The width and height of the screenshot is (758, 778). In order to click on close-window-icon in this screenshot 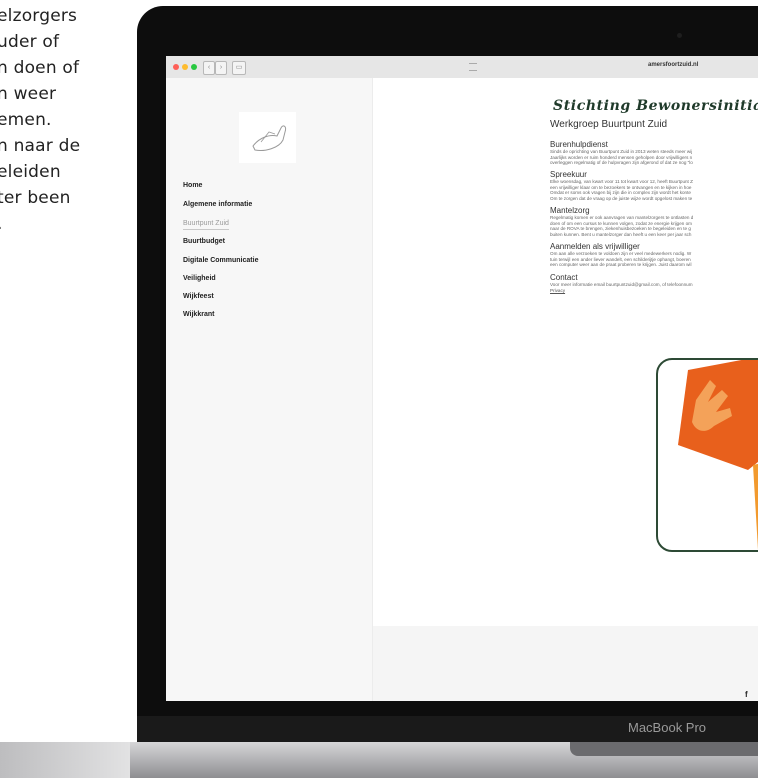, I will do `click(176, 67)`.